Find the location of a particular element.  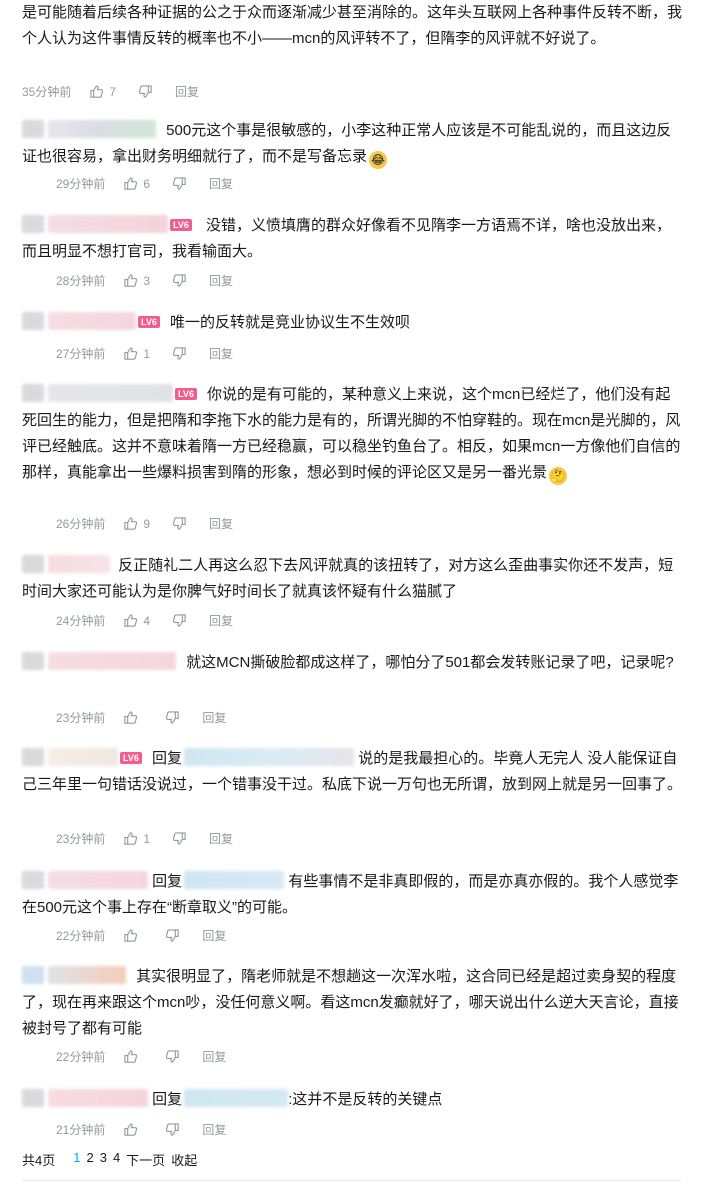

like-count: 7 is located at coordinates (113, 91).